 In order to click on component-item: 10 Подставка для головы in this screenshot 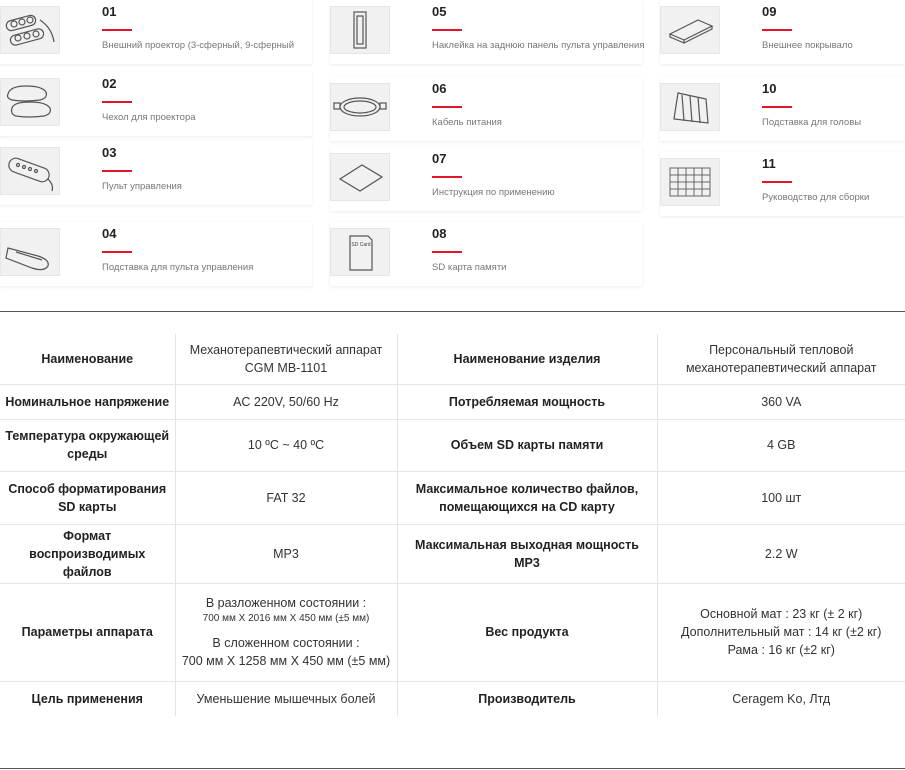, I will do `click(782, 109)`.